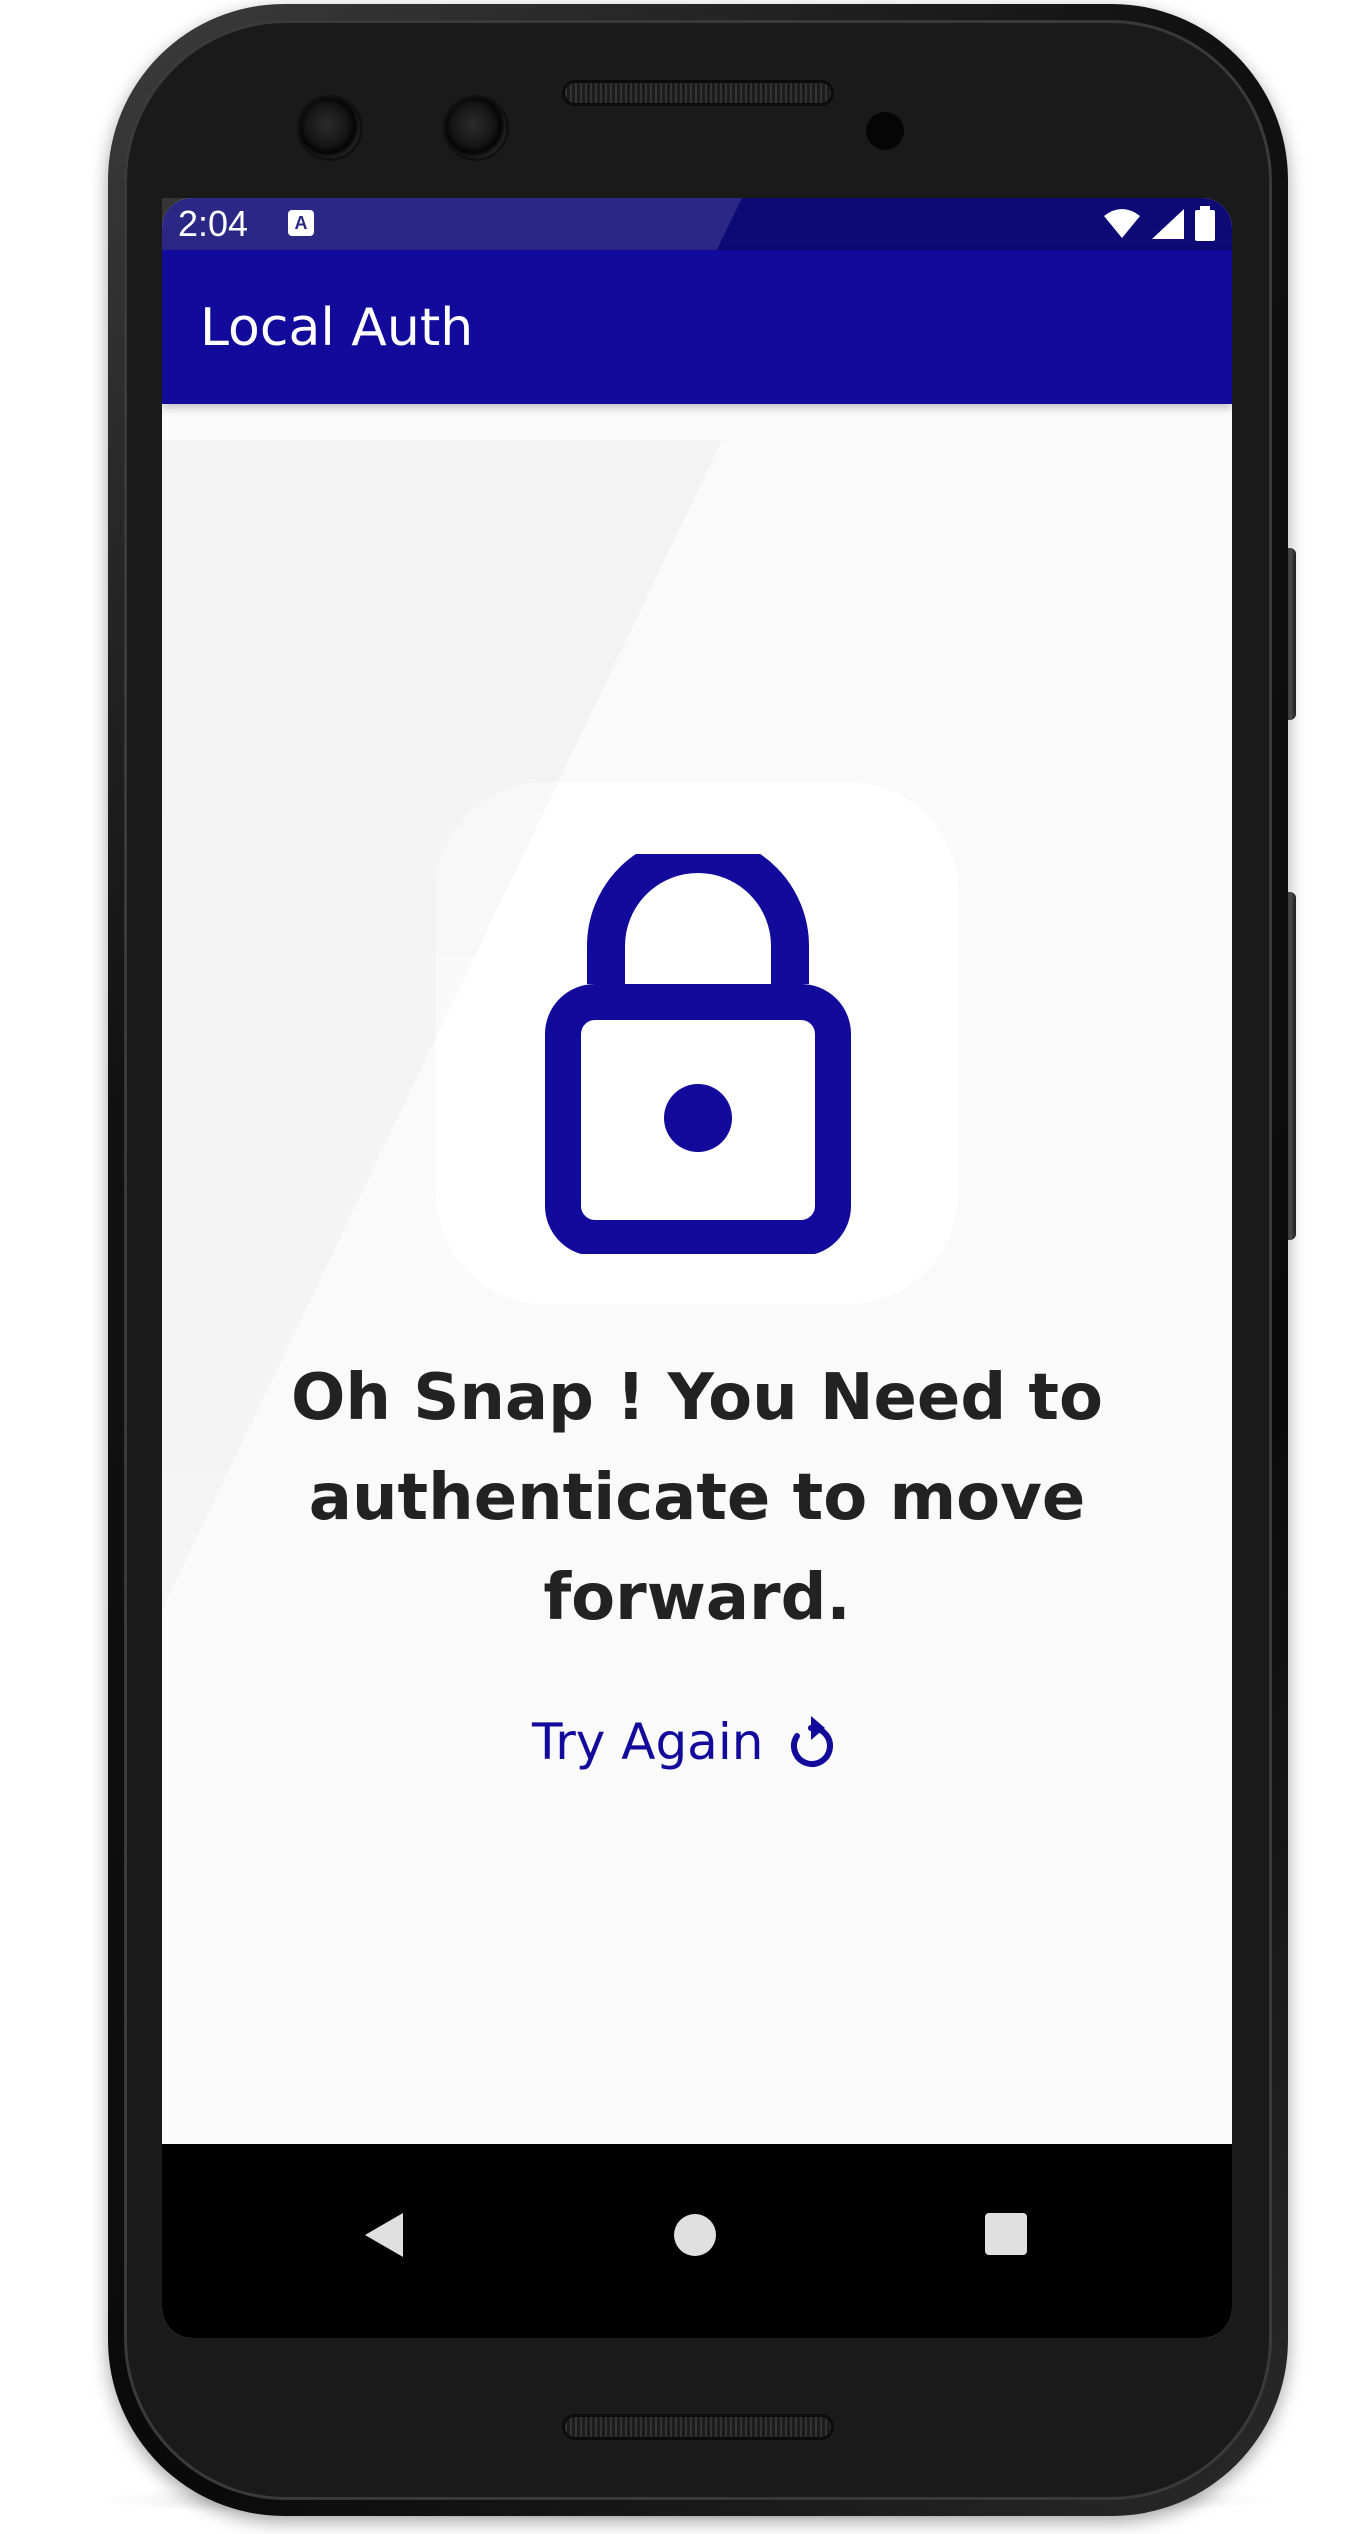 Image resolution: width=1370 pixels, height=2534 pixels. Describe the element at coordinates (1168, 224) in the screenshot. I see `signal-icon` at that location.